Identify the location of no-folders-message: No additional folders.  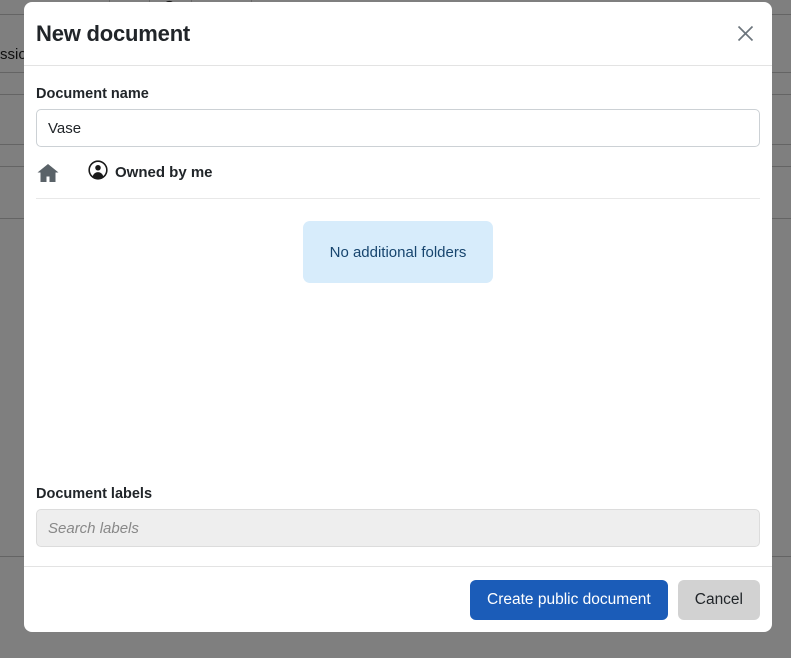
(398, 252).